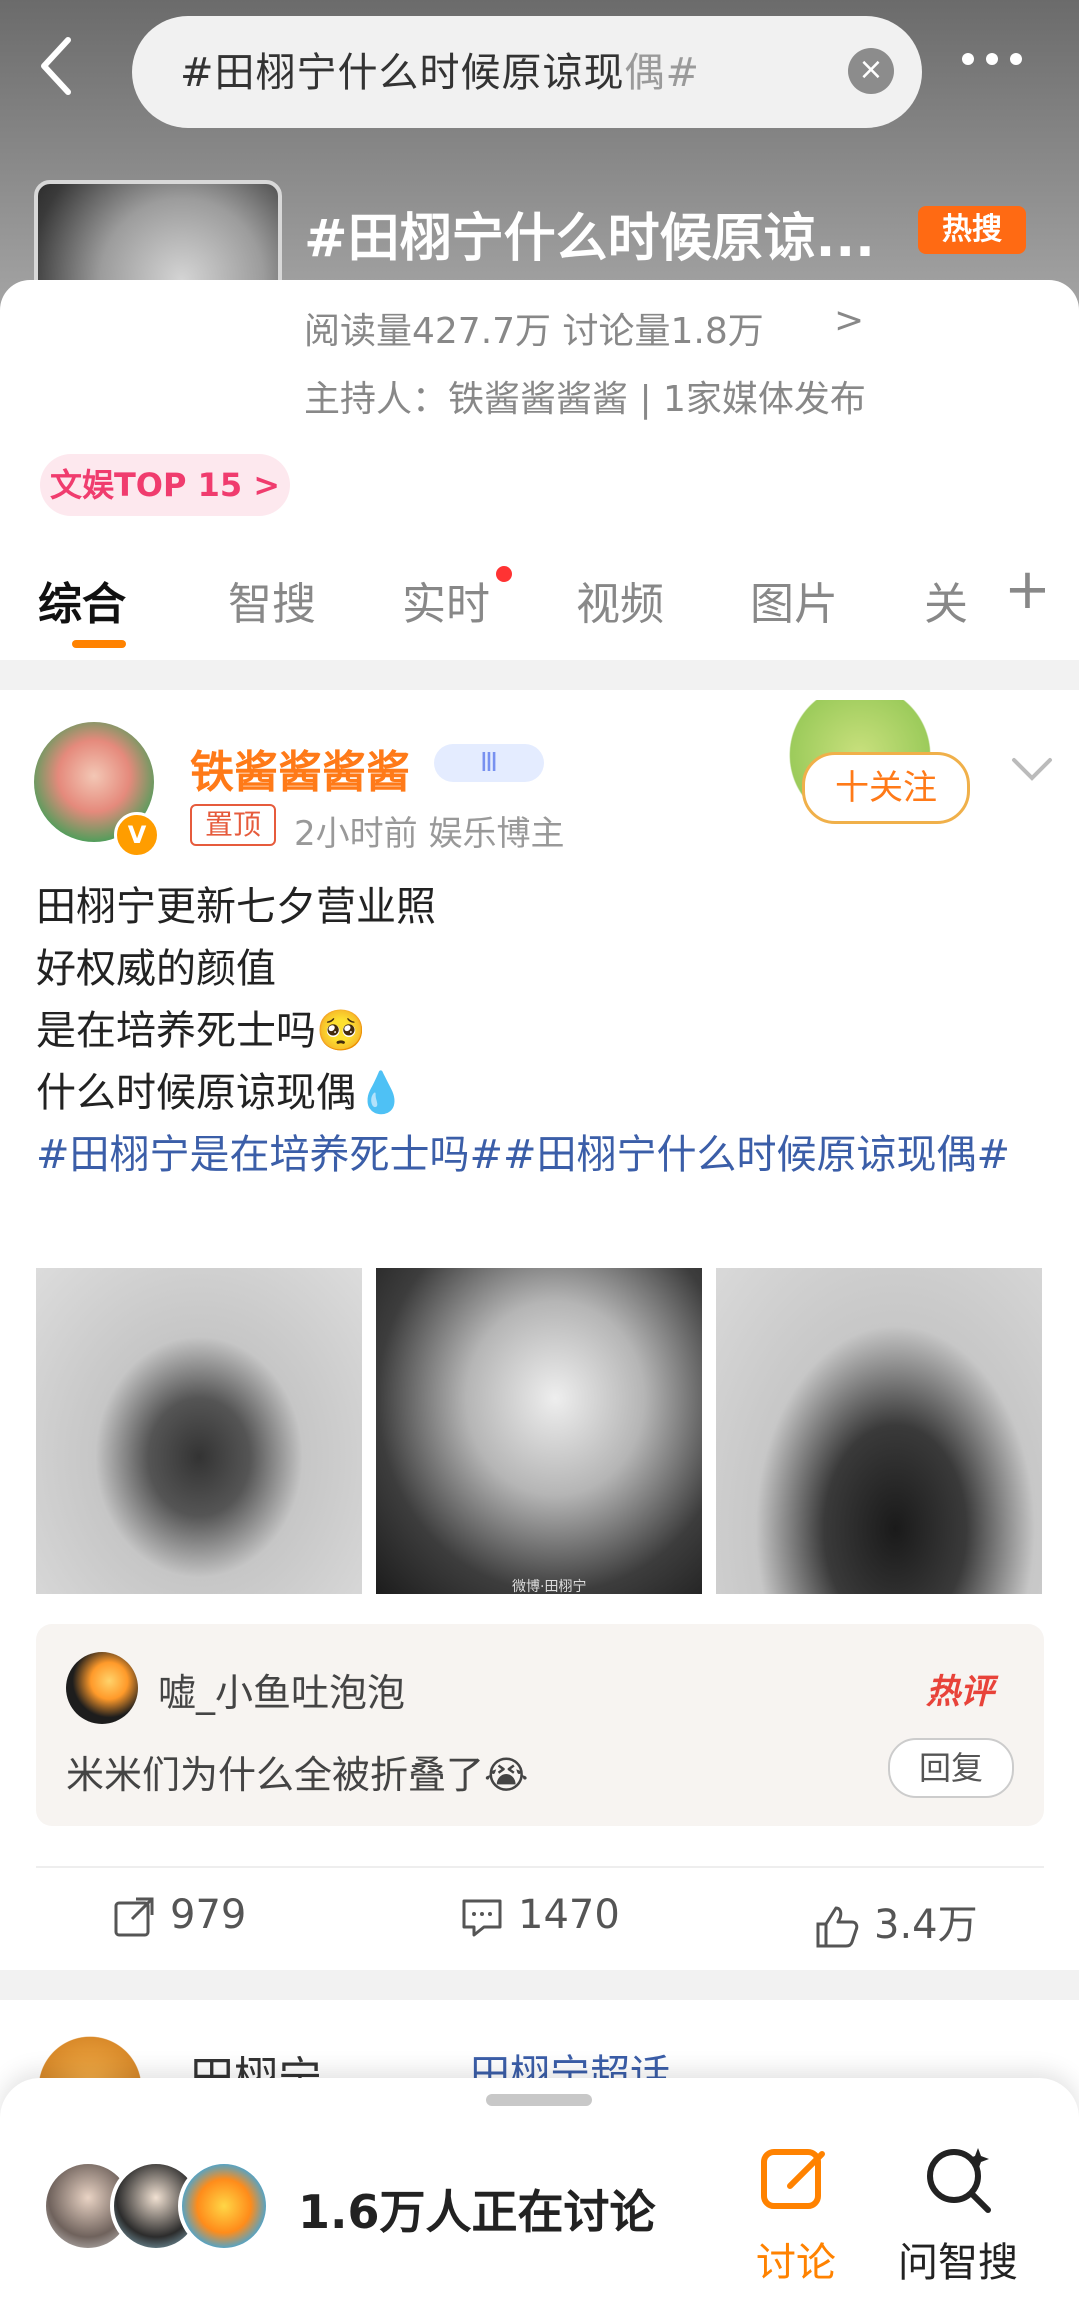  I want to click on divider, so click(540, 1867).